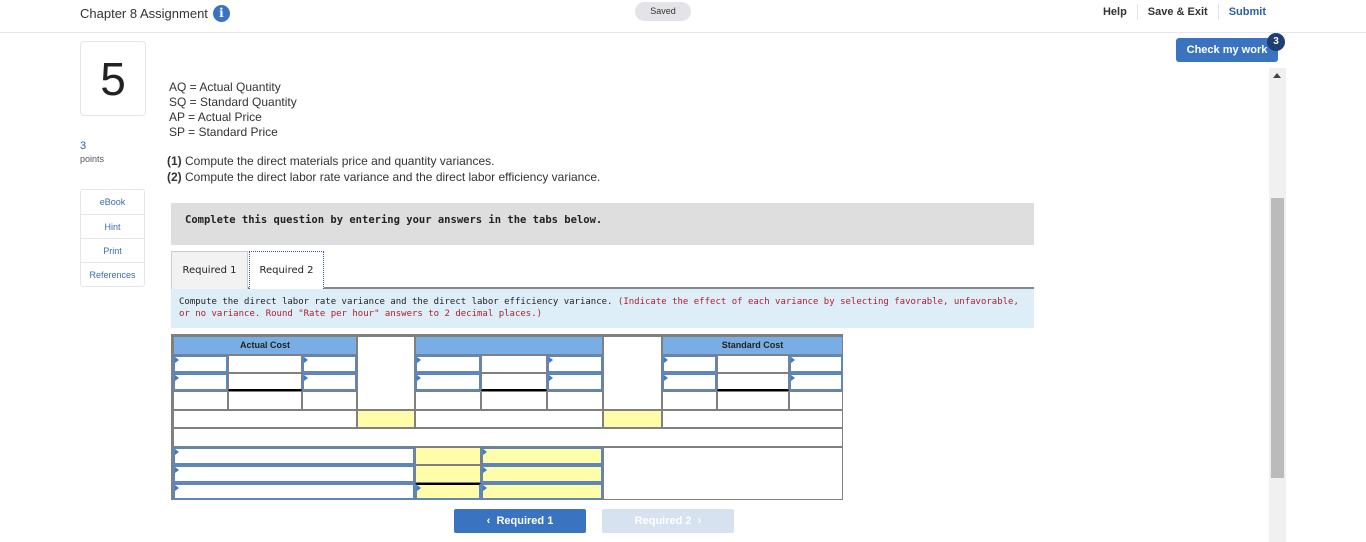 This screenshot has width=1366, height=542. Describe the element at coordinates (752, 419) in the screenshot. I see `variance-row-right` at that location.